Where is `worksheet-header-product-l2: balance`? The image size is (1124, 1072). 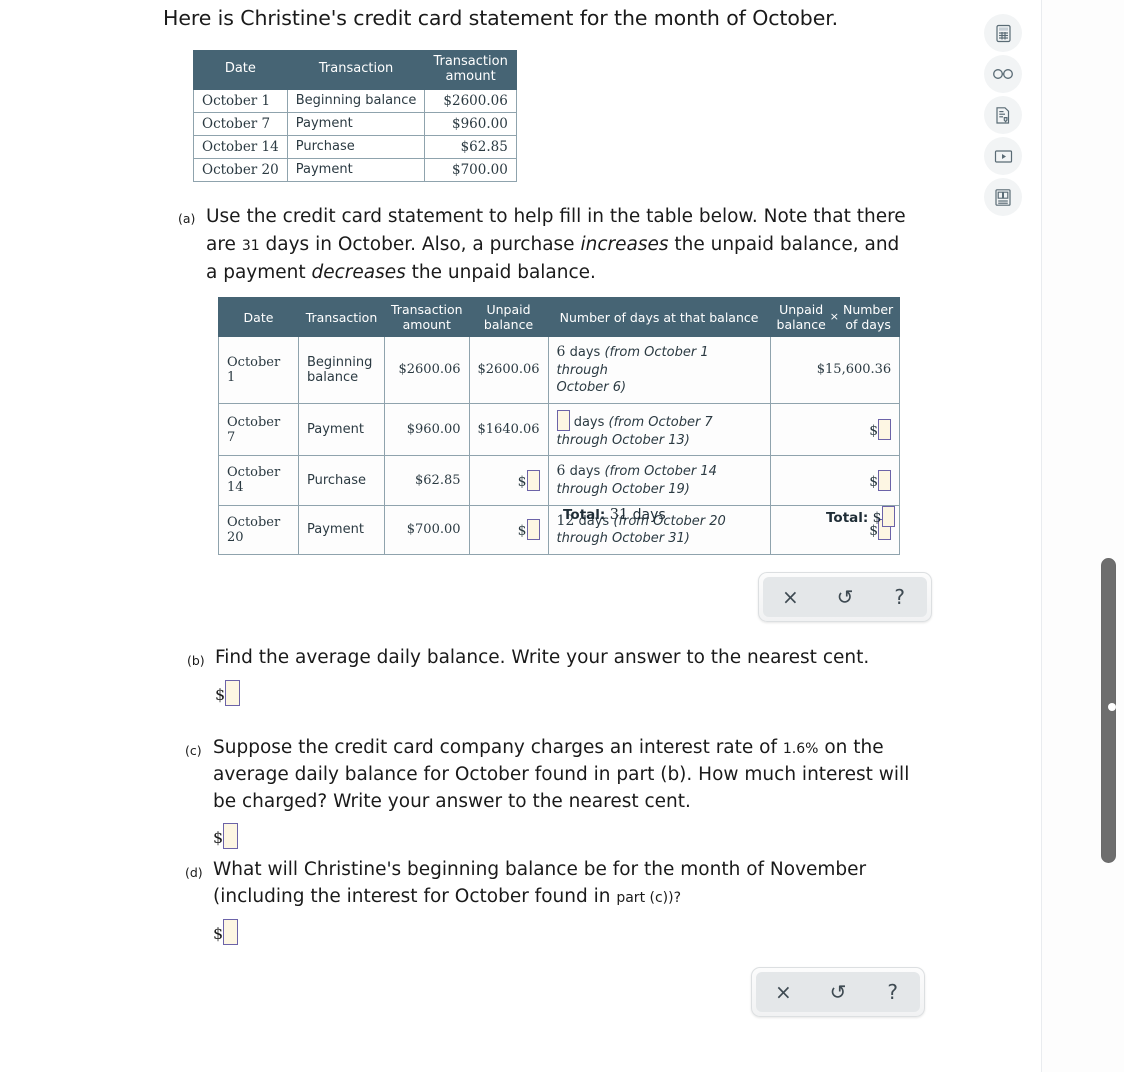 worksheet-header-product-l2: balance is located at coordinates (801, 324).